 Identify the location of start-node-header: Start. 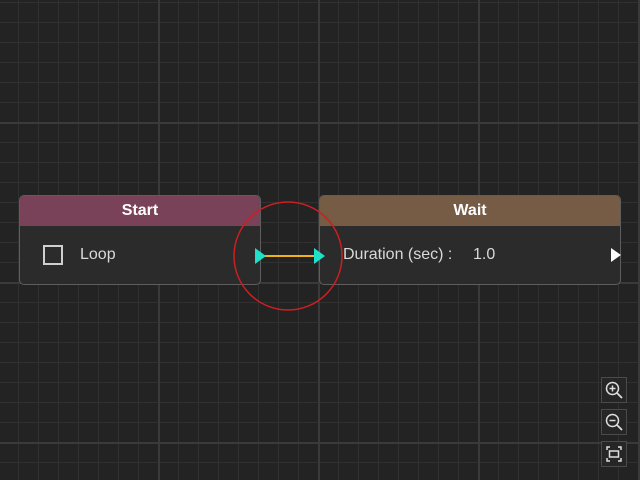
(140, 211).